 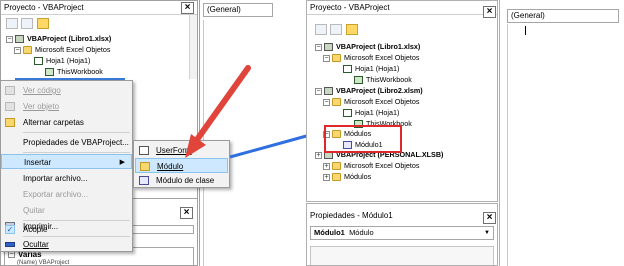 I want to click on submenu-item-modulo: Módulo, so click(x=181, y=165).